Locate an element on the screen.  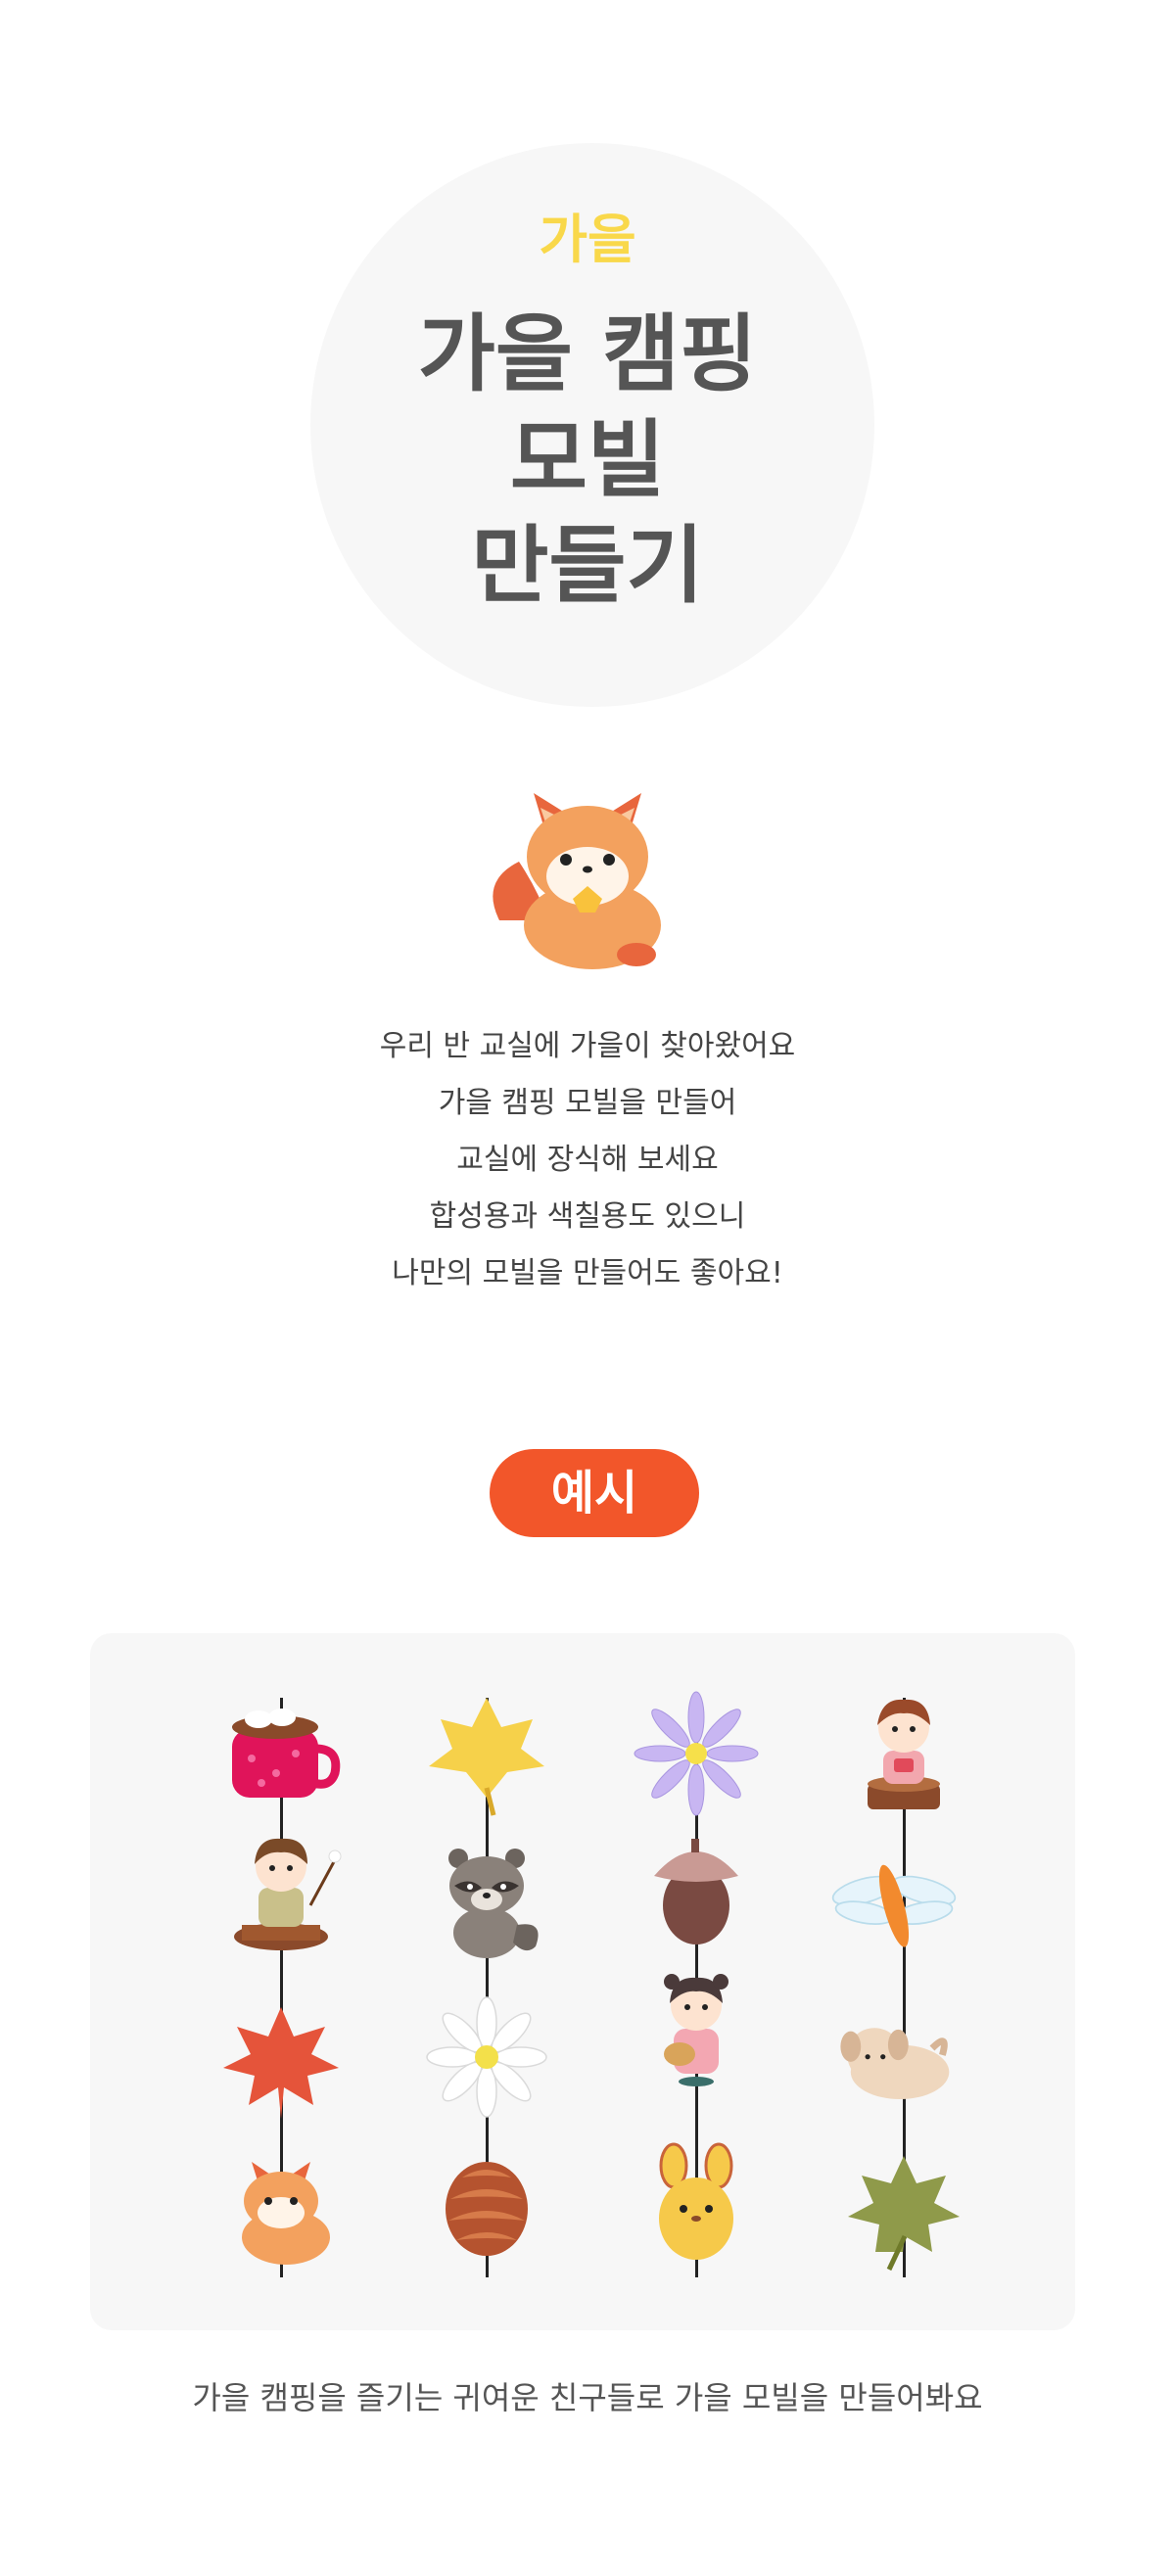
pinecone-icon is located at coordinates (487, 2209).